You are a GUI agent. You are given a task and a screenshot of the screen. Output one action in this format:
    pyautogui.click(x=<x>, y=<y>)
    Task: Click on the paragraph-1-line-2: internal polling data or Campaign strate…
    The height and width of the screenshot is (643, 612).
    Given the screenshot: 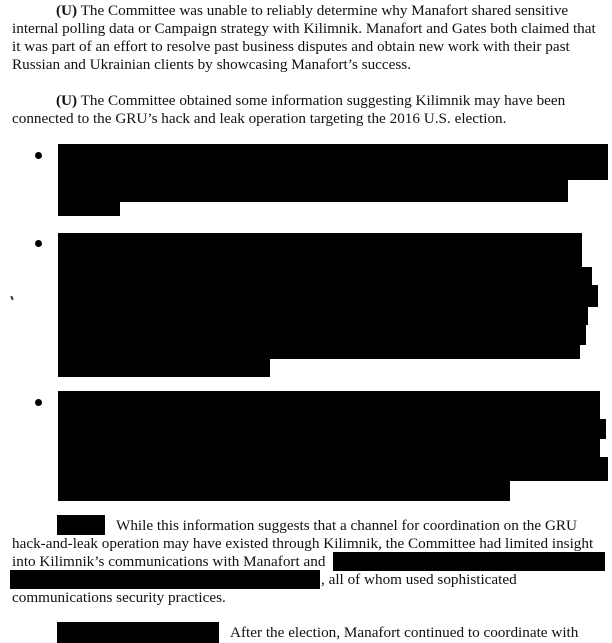 What is the action you would take?
    pyautogui.click(x=304, y=28)
    